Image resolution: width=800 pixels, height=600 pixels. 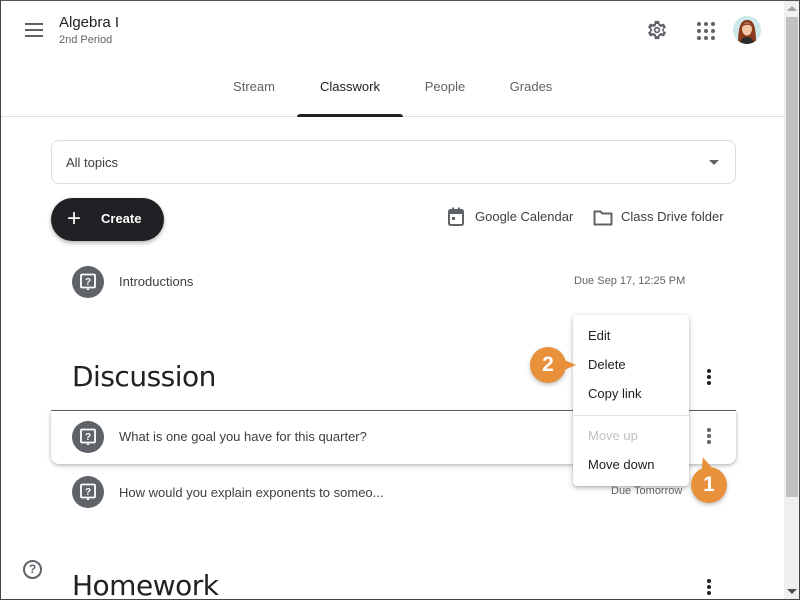 I want to click on tab-people: People, so click(x=445, y=93).